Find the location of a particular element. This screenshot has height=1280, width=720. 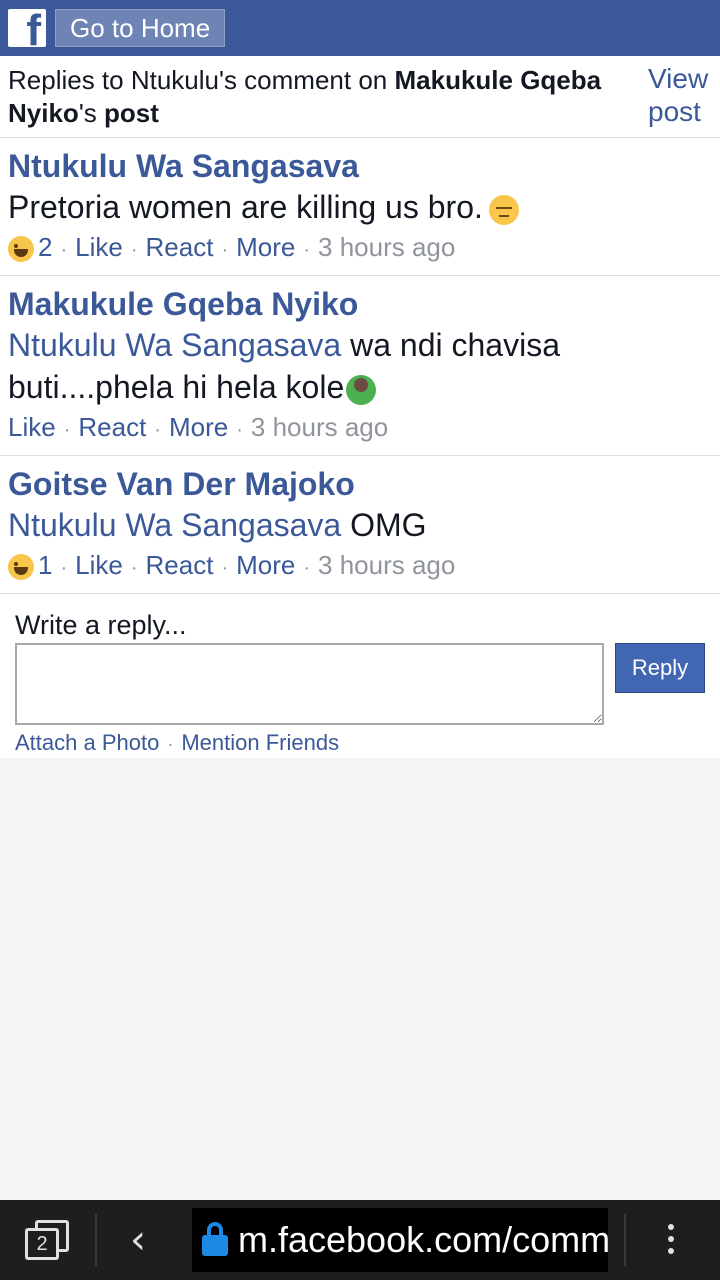

back-arrow-icon: ‹ is located at coordinates (138, 1240).